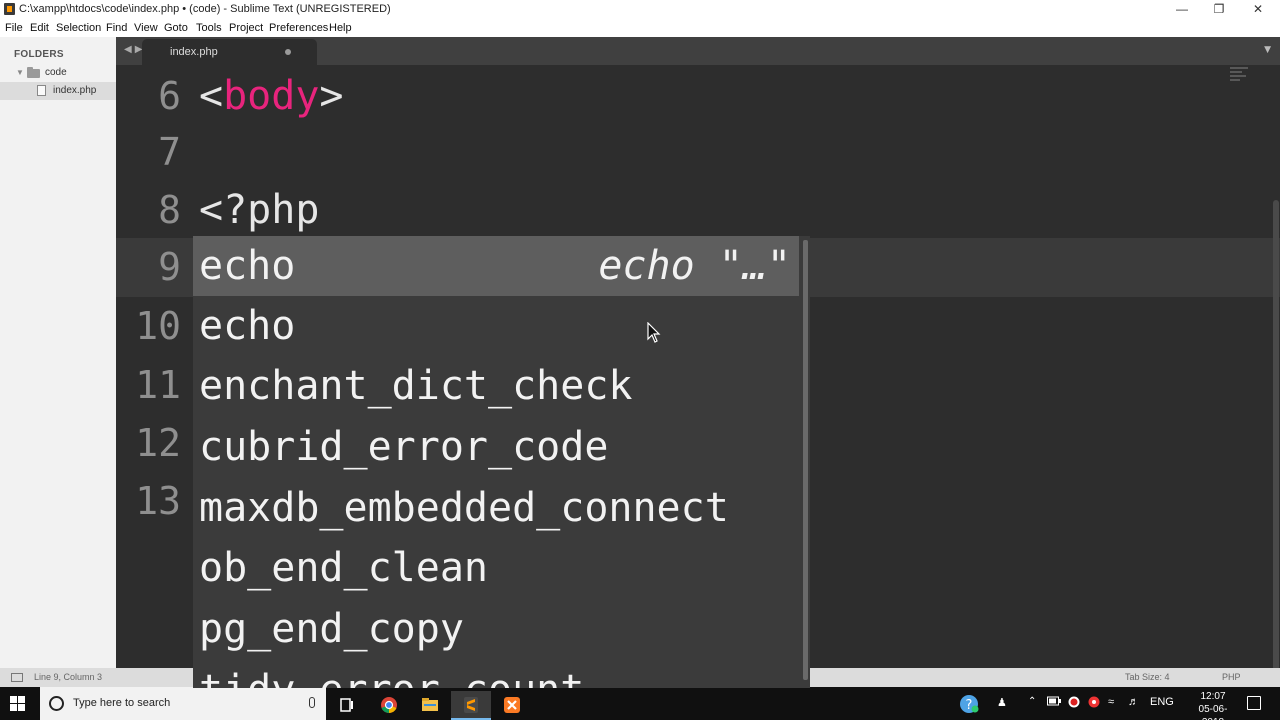  I want to click on people-icon: ♟, so click(1002, 702).